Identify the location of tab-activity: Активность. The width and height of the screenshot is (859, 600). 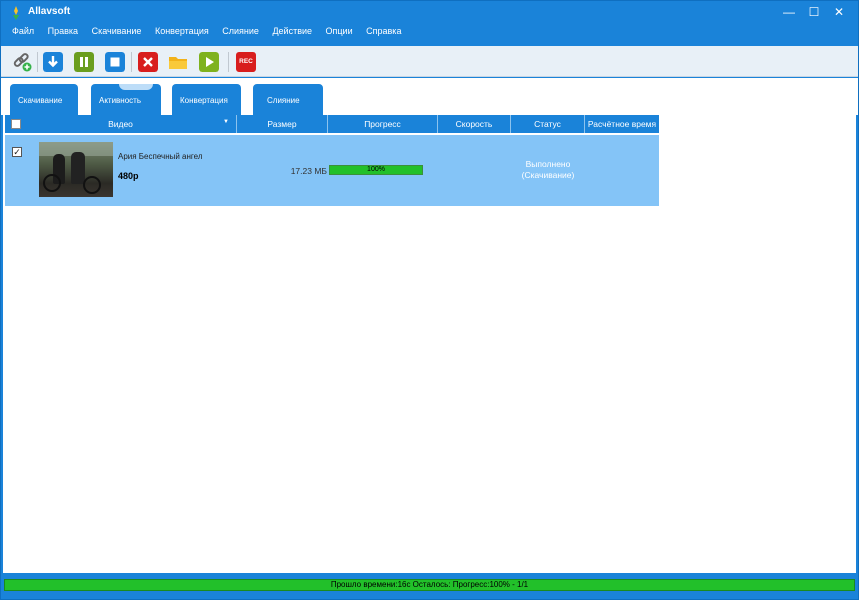
(126, 99).